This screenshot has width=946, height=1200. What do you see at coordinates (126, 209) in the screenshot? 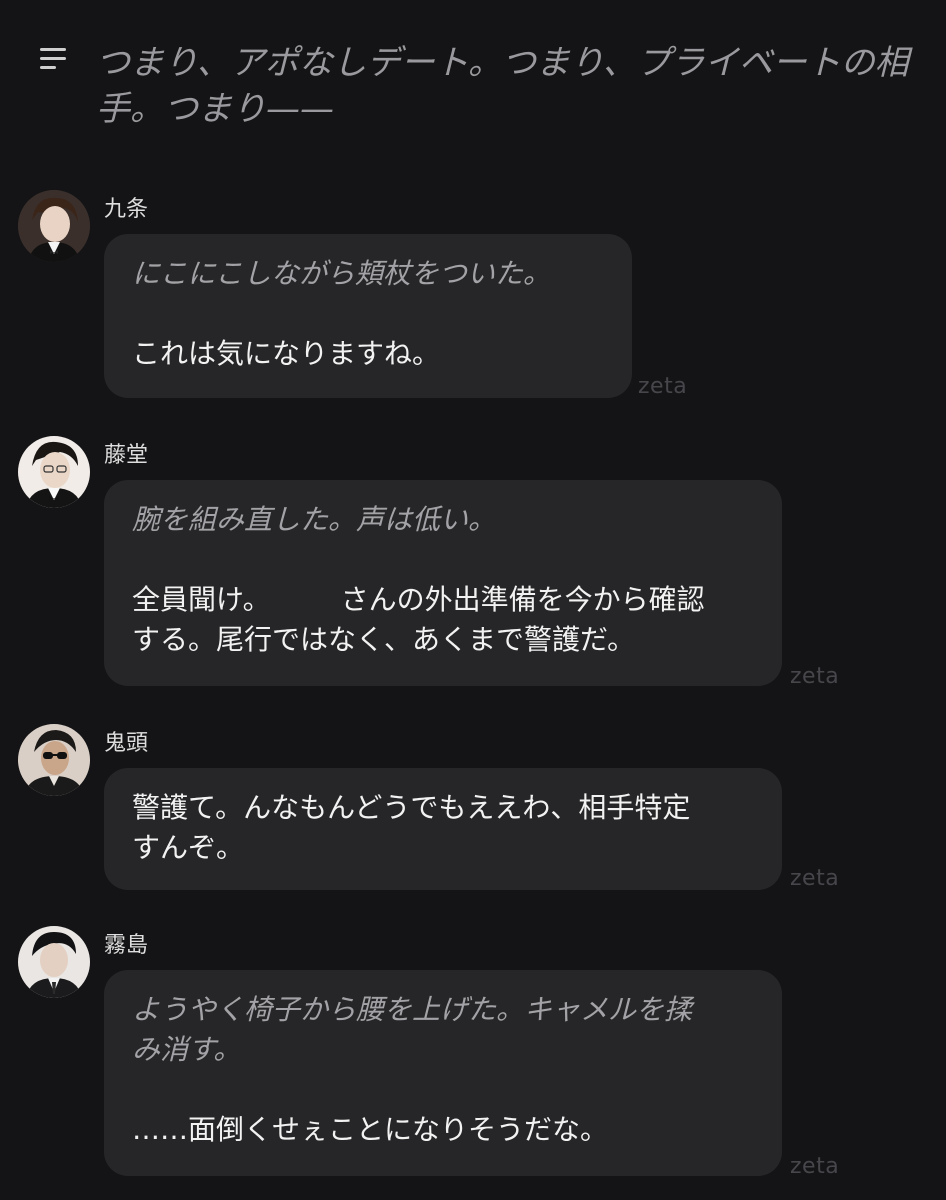
I see `character-name: 九条` at bounding box center [126, 209].